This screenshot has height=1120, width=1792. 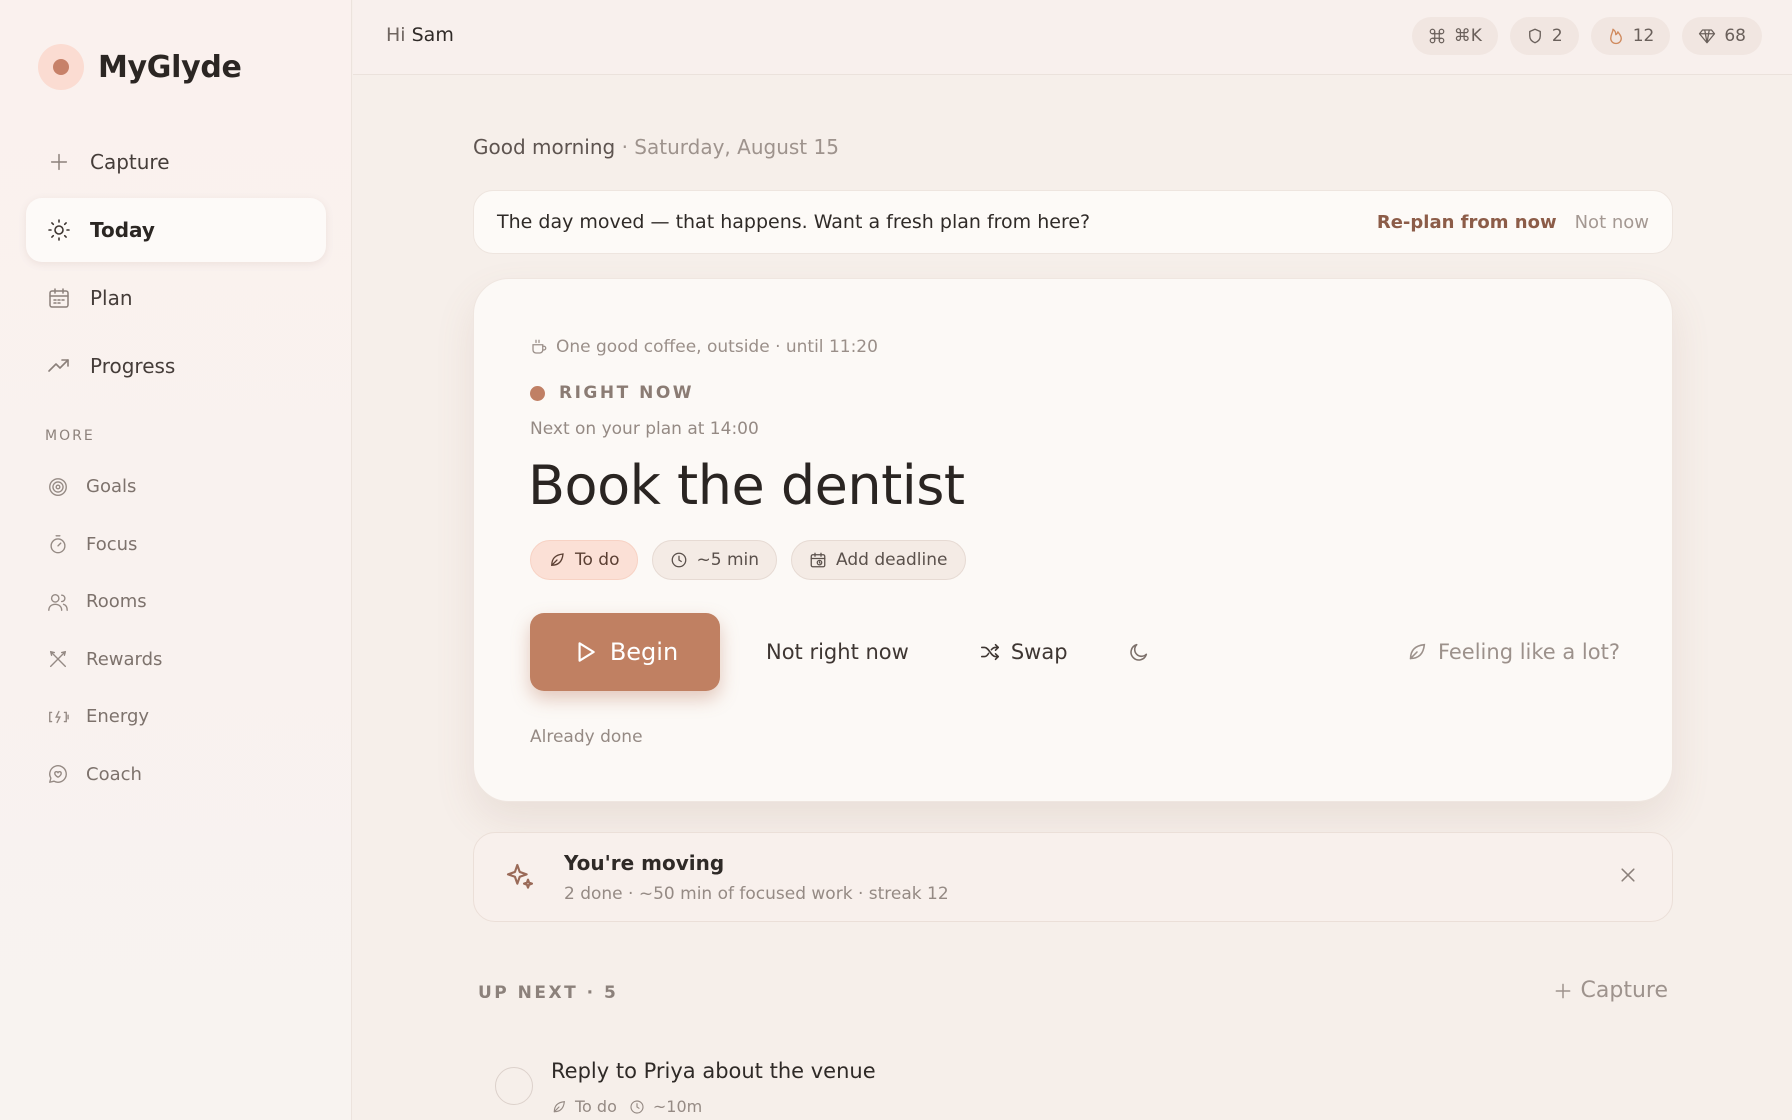 I want to click on context-text: One good coffee, outside · until 11:20, so click(x=717, y=347).